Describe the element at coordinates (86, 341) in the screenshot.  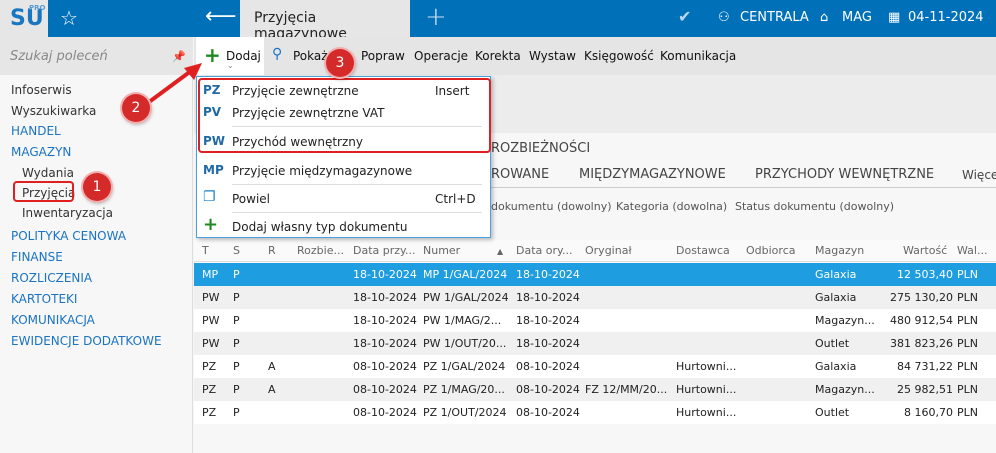
I see `nav-ewidencje: EWIDENCJE DODATKOWE` at that location.